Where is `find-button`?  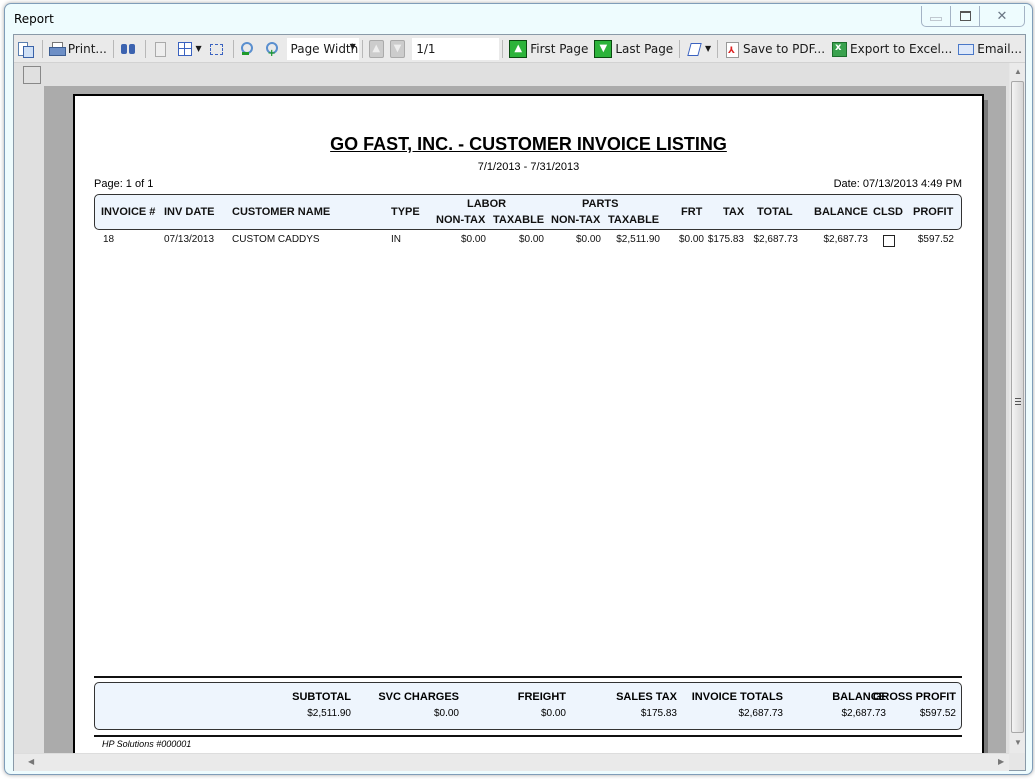
find-button is located at coordinates (129, 49).